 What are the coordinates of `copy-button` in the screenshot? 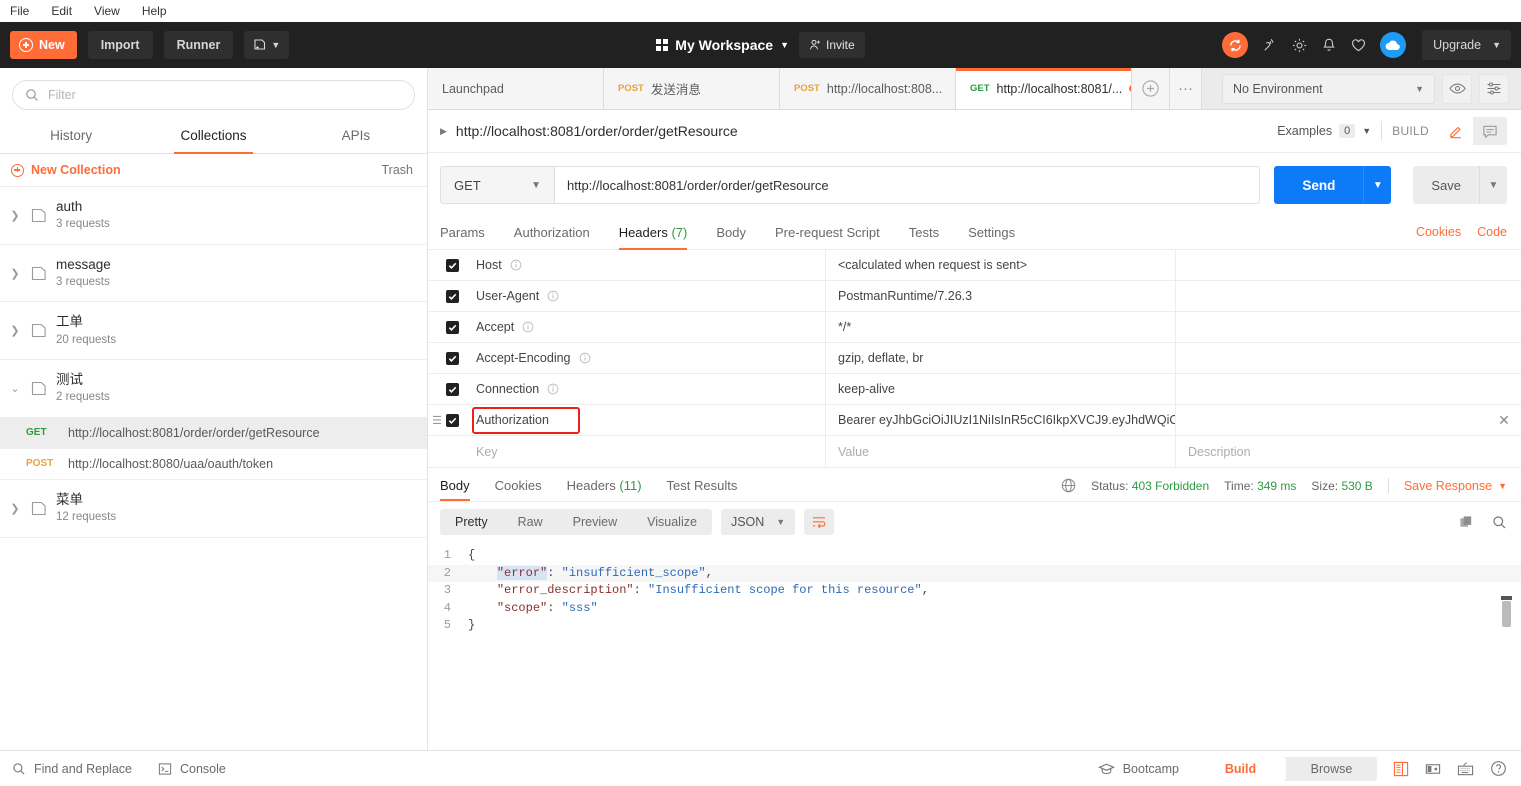 It's located at (1466, 522).